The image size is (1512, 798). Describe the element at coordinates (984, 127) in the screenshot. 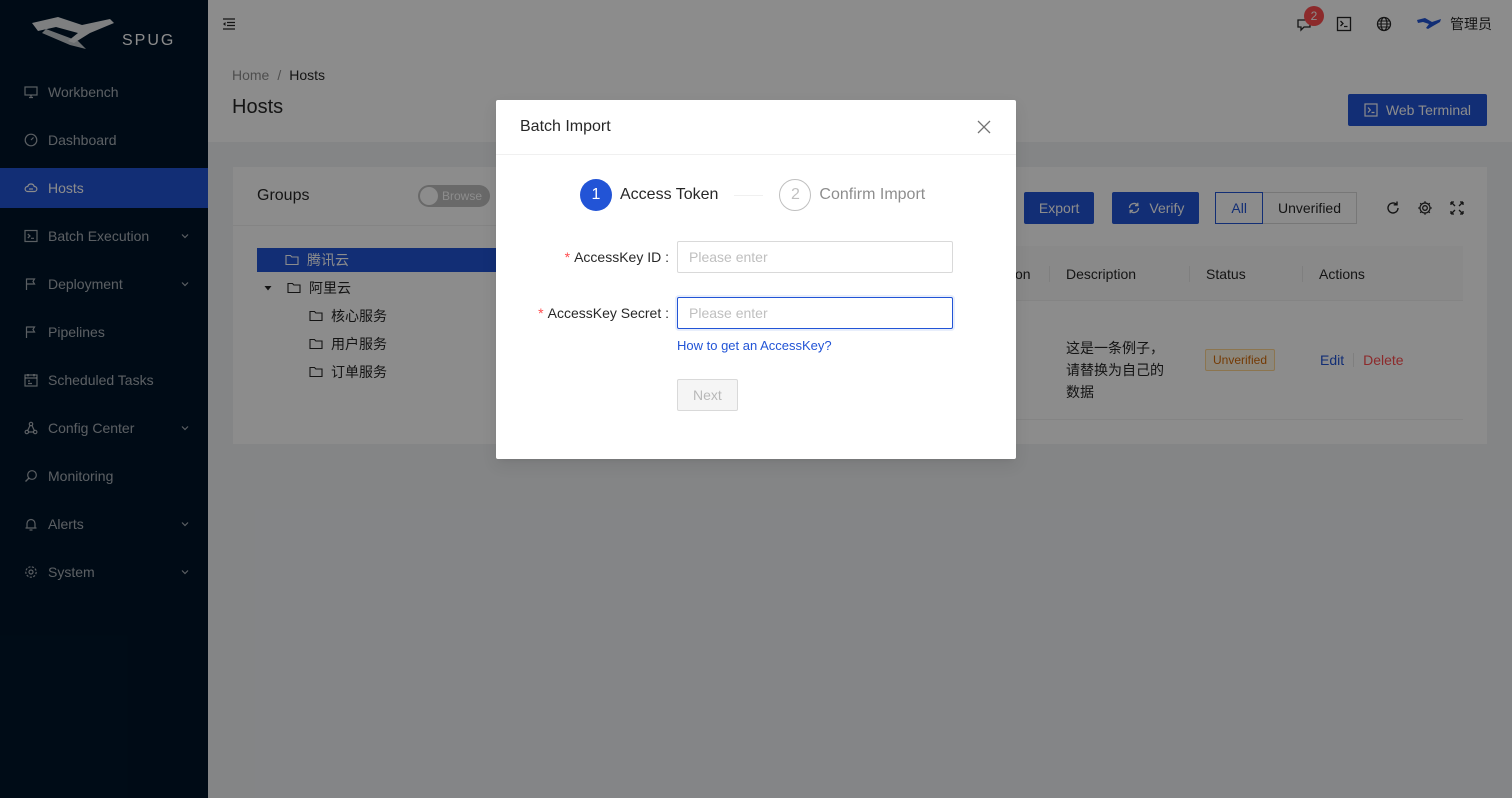

I see `close-icon` at that location.